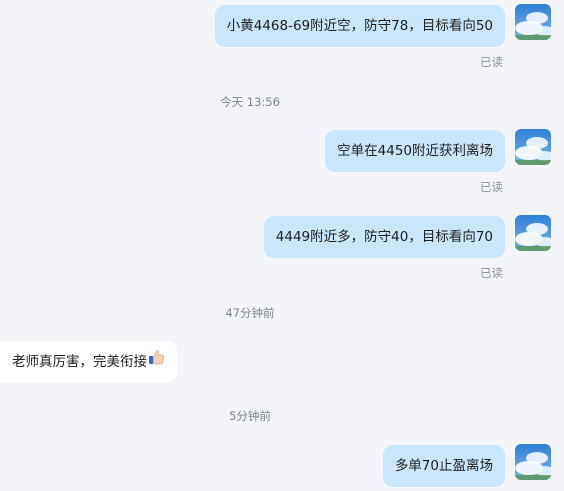 The height and width of the screenshot is (491, 564). I want to click on message-text: 小黄4468-69附近空，防守78，目标看向50, so click(359, 26).